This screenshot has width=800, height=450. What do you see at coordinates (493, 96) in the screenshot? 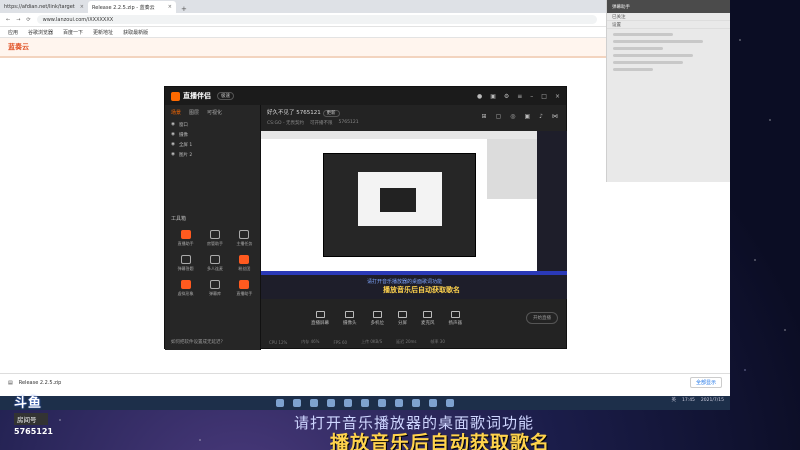
I see `skin-icon: ▣` at bounding box center [493, 96].